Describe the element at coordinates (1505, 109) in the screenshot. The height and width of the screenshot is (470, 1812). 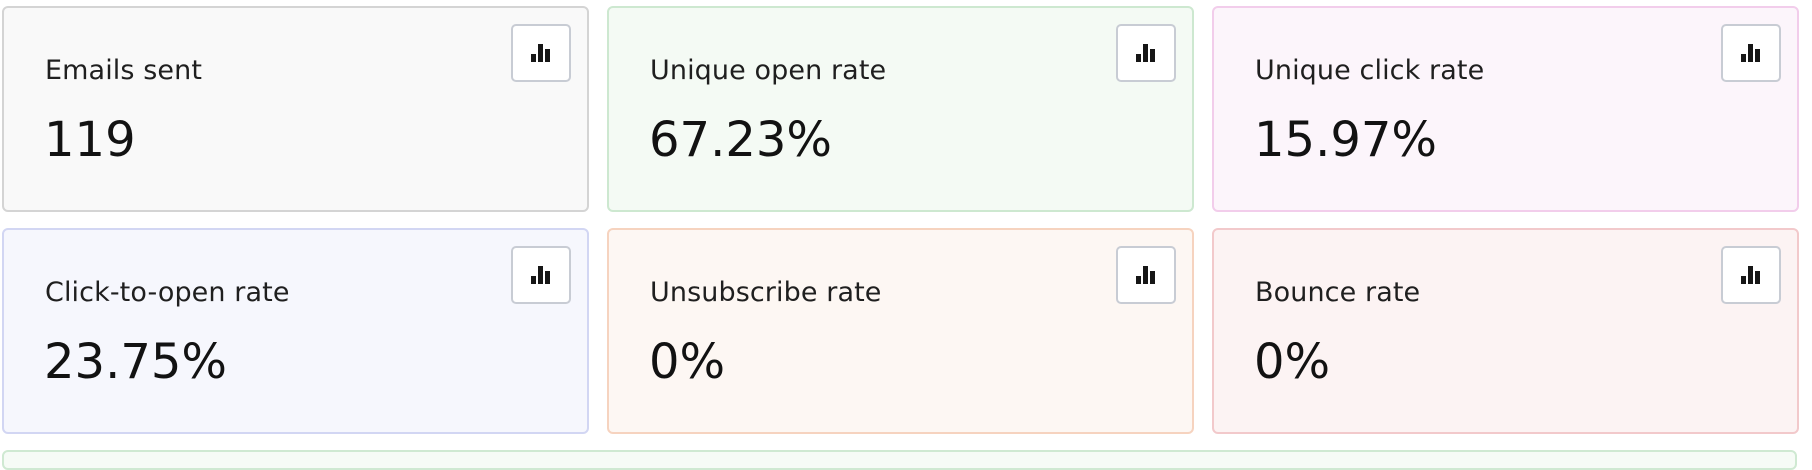
I see `metric-card-unique-click-rate: Unique click rate 15.97%` at that location.